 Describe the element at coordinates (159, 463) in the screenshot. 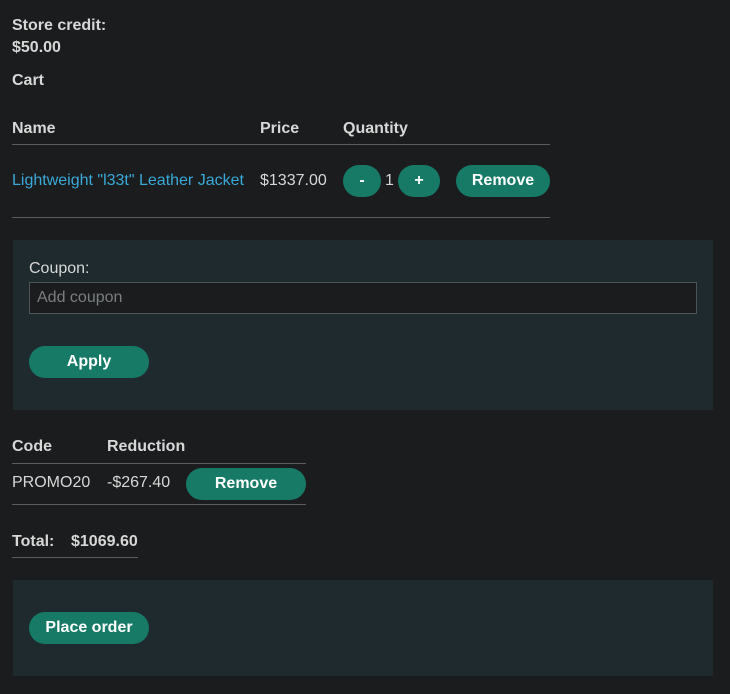

I see `coupon-header-divider` at that location.